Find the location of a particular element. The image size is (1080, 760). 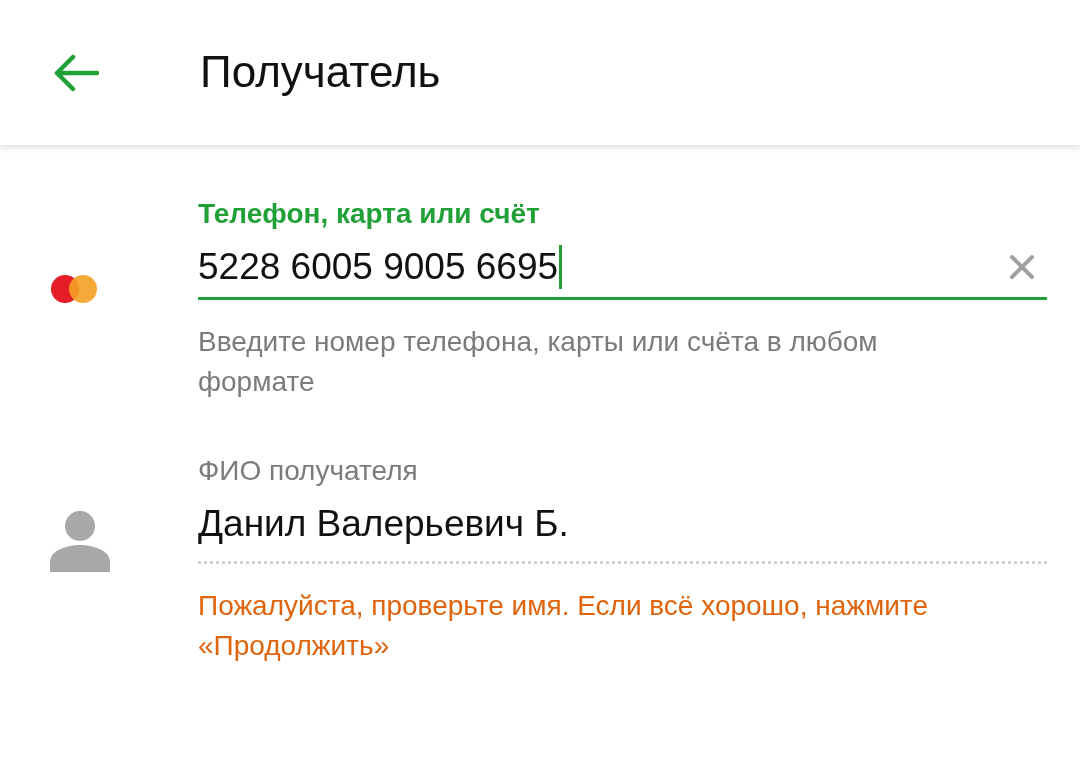

warning-text: Пожалуйста, проверьте имя. Если всё хорошо, нажмите «Продолжить» is located at coordinates (563, 625).